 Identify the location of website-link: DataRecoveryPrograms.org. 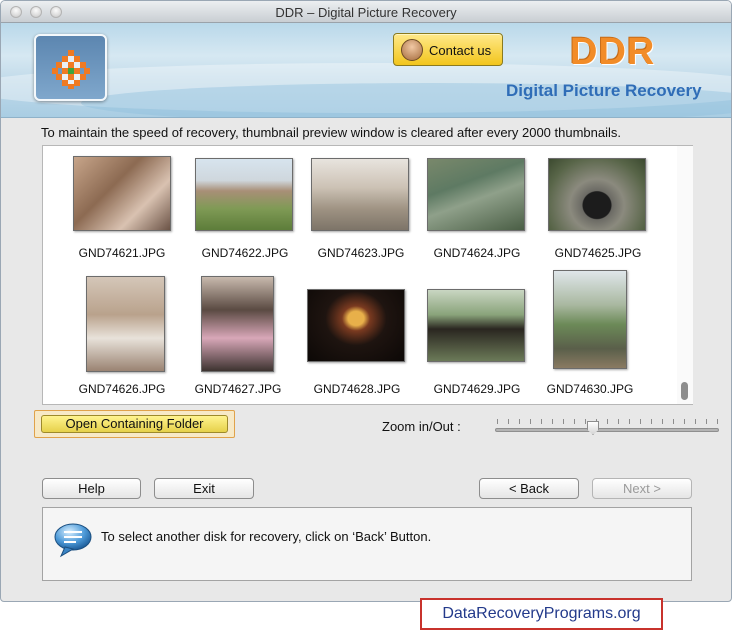
(541, 614).